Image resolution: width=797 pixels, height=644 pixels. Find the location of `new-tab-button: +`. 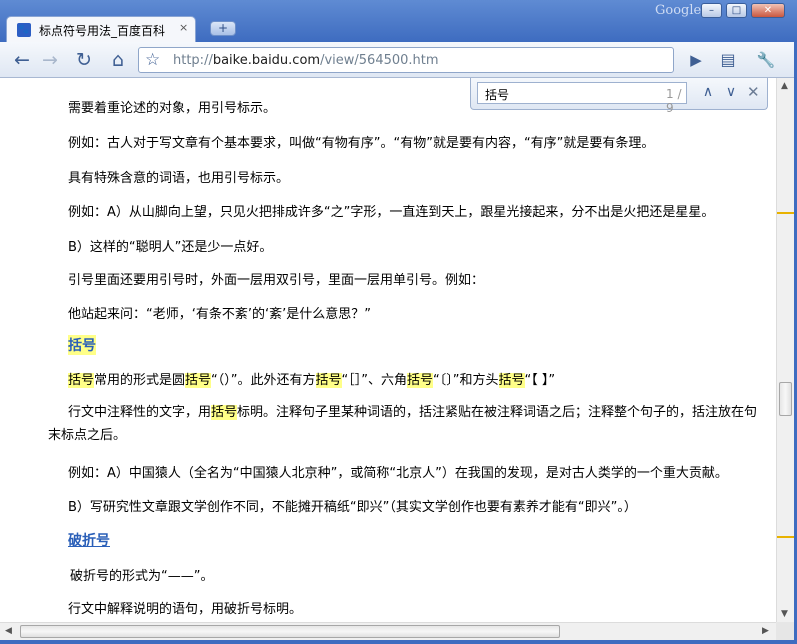

new-tab-button: + is located at coordinates (223, 28).